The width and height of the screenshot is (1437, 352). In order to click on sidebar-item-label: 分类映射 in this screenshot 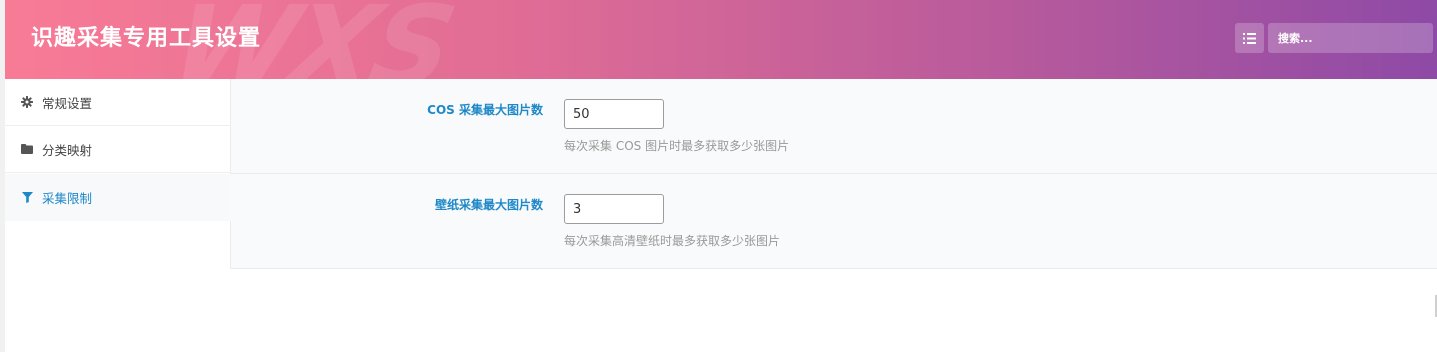, I will do `click(67, 150)`.